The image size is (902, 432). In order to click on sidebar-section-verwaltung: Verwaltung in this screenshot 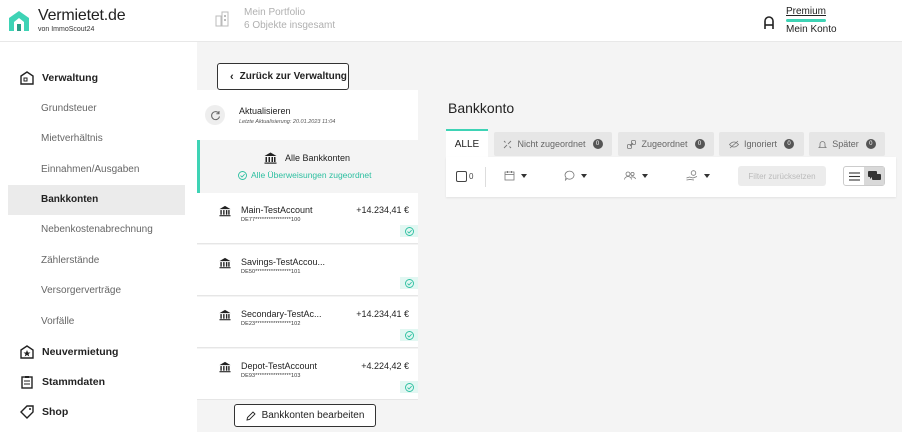, I will do `click(59, 78)`.